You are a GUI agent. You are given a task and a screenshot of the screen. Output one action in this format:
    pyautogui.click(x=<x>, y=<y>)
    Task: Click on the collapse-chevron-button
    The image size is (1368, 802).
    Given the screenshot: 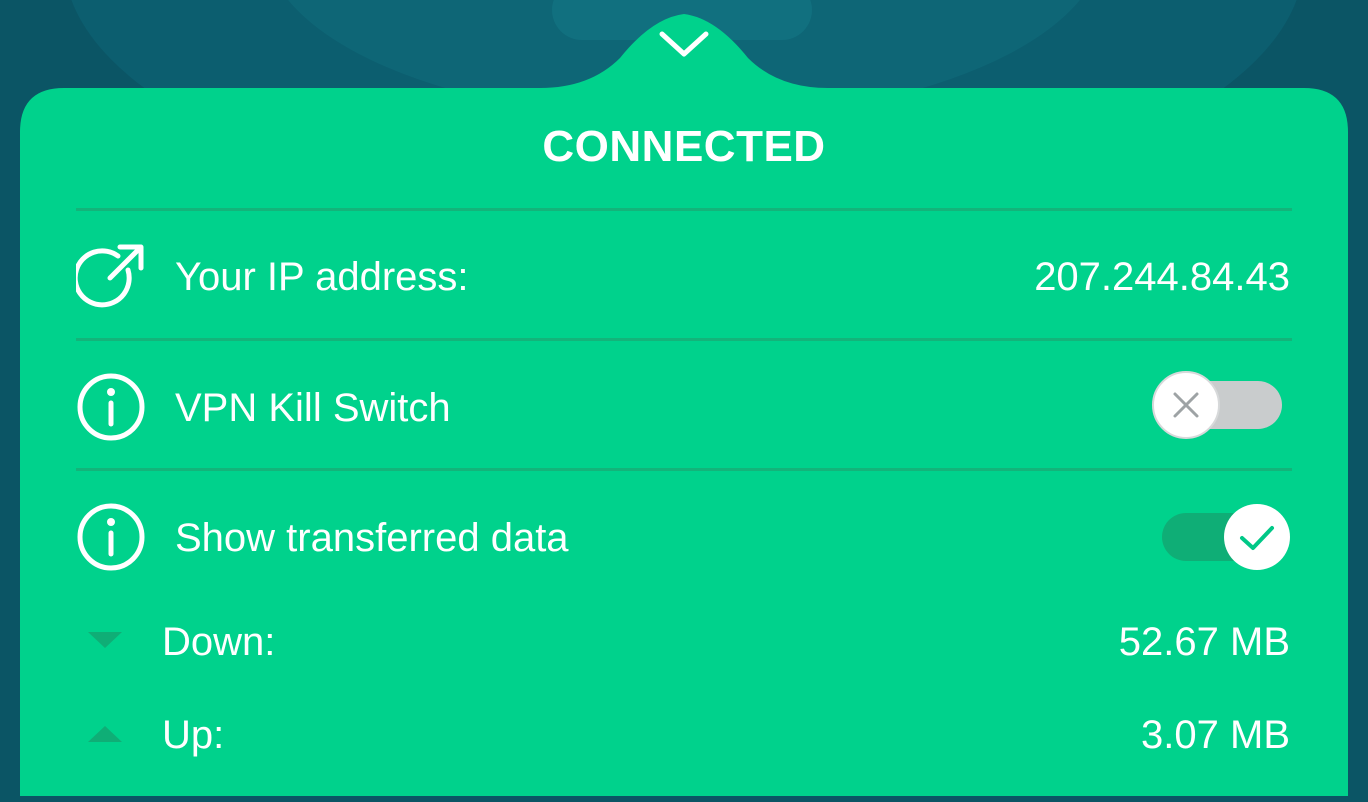 What is the action you would take?
    pyautogui.click(x=684, y=44)
    